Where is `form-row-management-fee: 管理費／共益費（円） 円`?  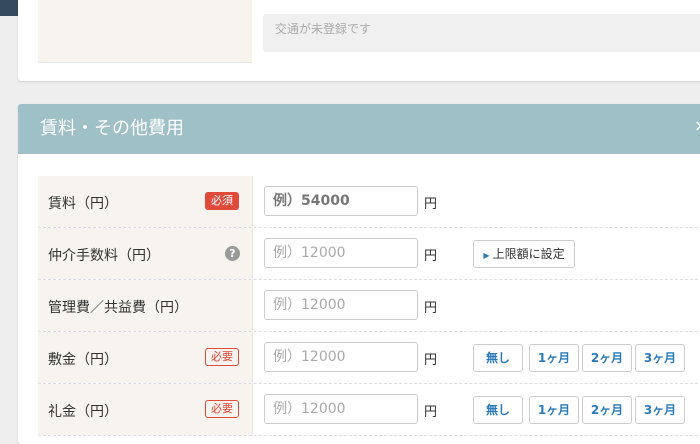 form-row-management-fee: 管理費／共益費（円） 円 is located at coordinates (369, 306).